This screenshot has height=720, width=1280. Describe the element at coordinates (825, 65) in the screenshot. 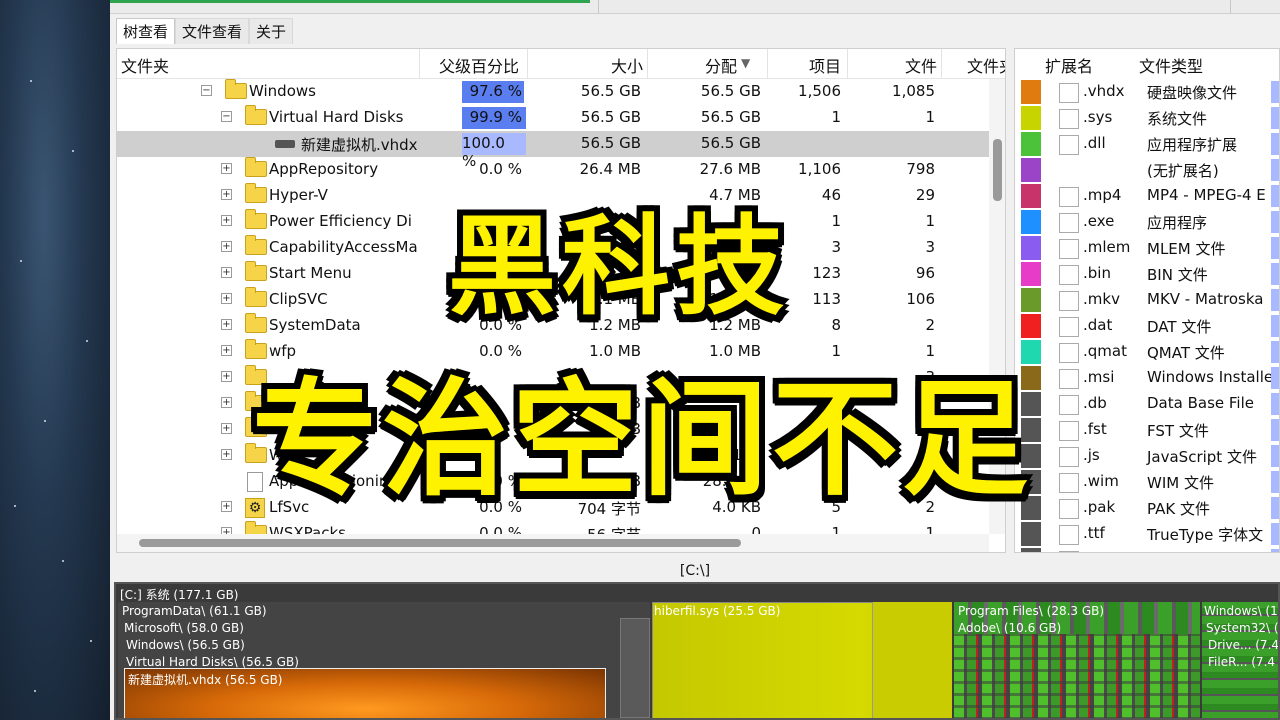

I see `header-items: 项目` at that location.